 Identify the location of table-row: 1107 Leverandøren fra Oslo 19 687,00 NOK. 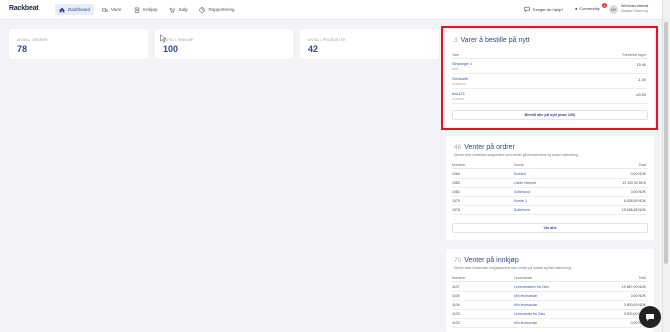
(550, 287).